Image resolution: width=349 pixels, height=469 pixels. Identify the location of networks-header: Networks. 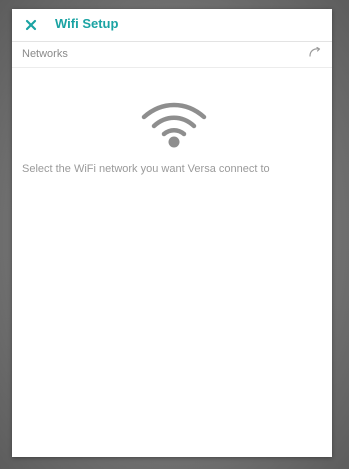
(172, 55).